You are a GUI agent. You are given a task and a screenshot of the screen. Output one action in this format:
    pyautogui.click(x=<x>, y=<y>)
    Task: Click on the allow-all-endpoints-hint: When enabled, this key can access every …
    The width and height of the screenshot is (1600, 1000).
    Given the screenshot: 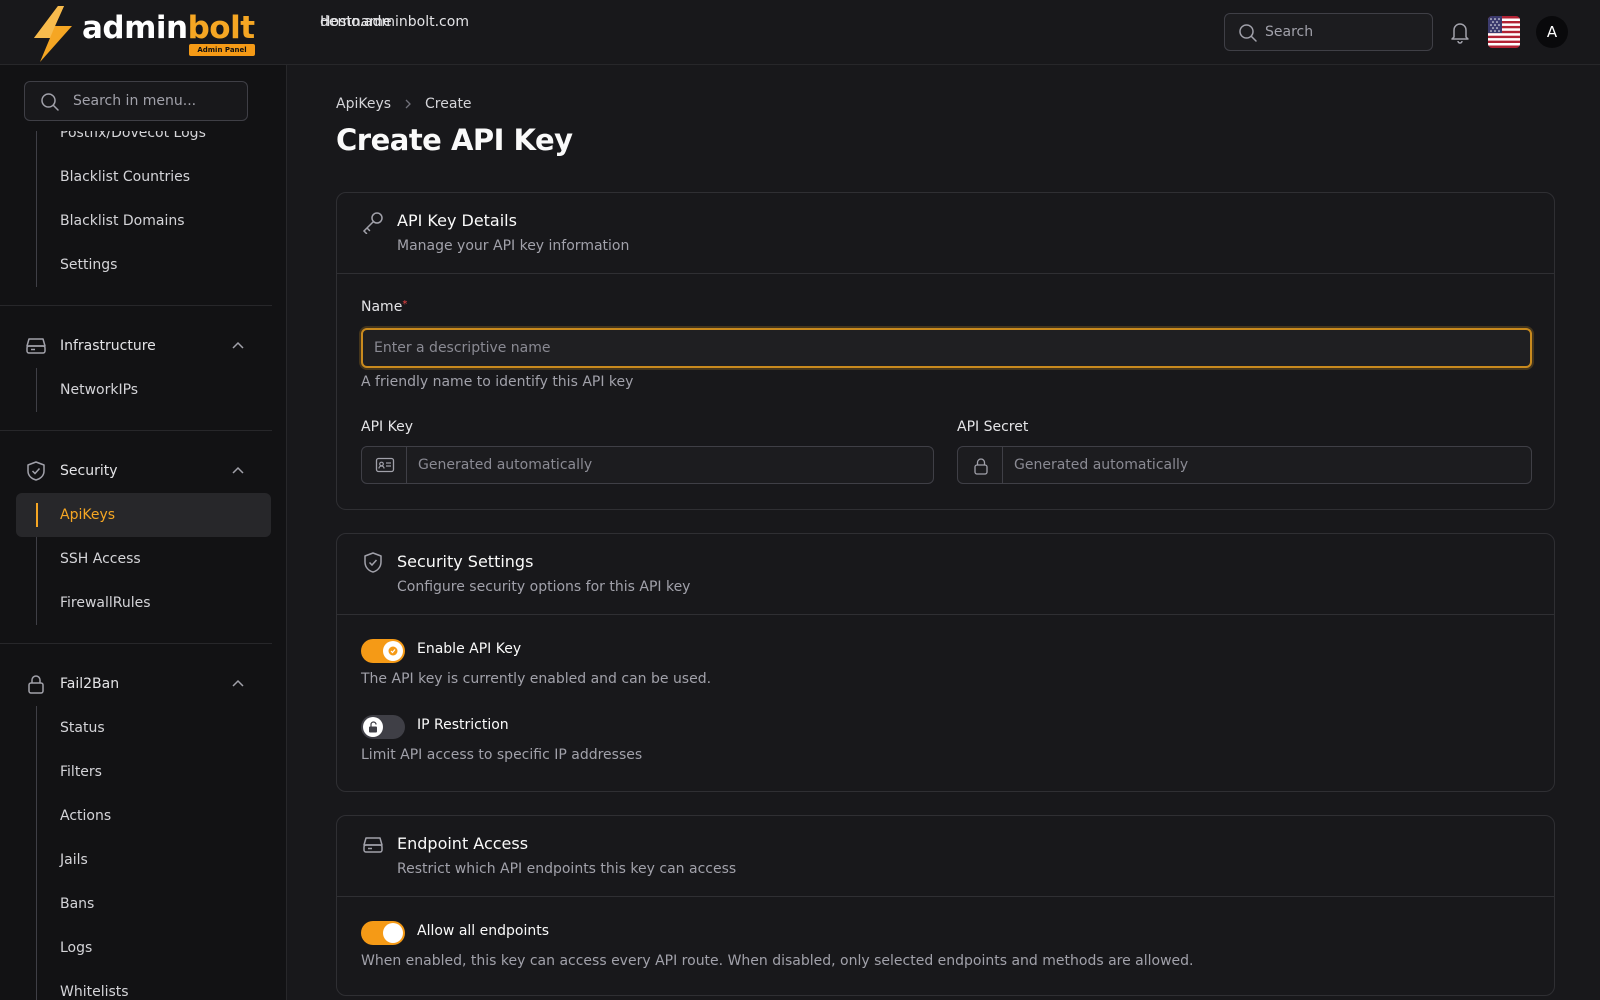 What is the action you would take?
    pyautogui.click(x=777, y=961)
    